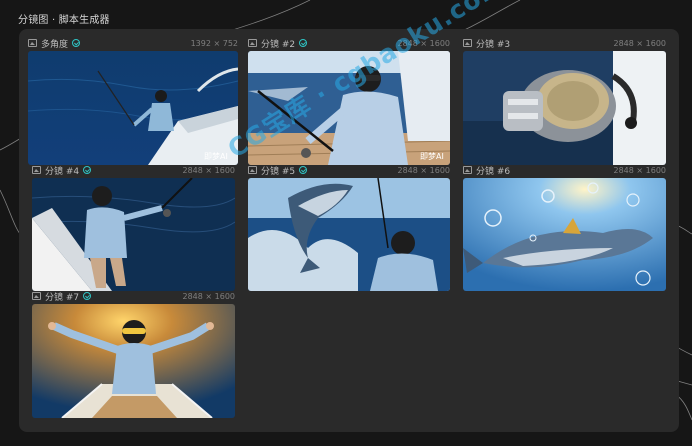 This screenshot has width=692, height=446. Describe the element at coordinates (278, 171) in the screenshot. I see `card-label: 分镜 #5` at that location.